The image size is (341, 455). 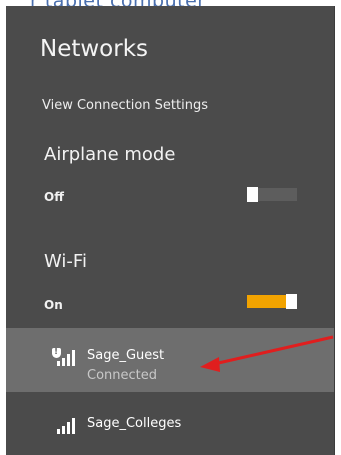 I want to click on wifi-toggle, so click(x=272, y=301).